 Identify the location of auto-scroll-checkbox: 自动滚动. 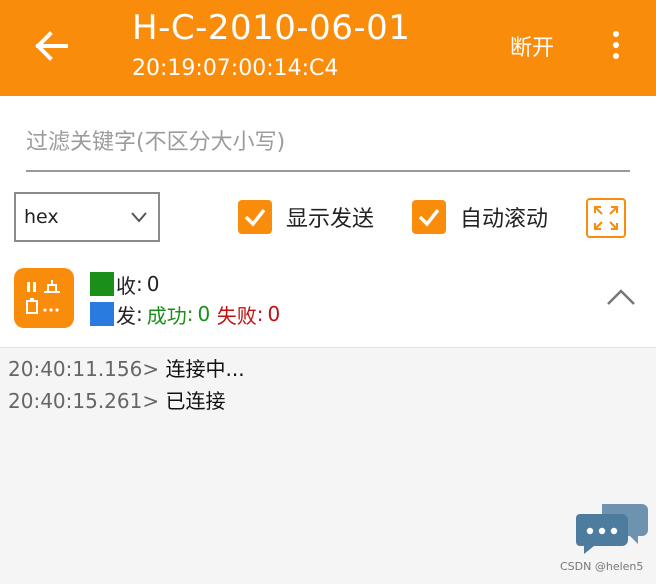
(480, 217).